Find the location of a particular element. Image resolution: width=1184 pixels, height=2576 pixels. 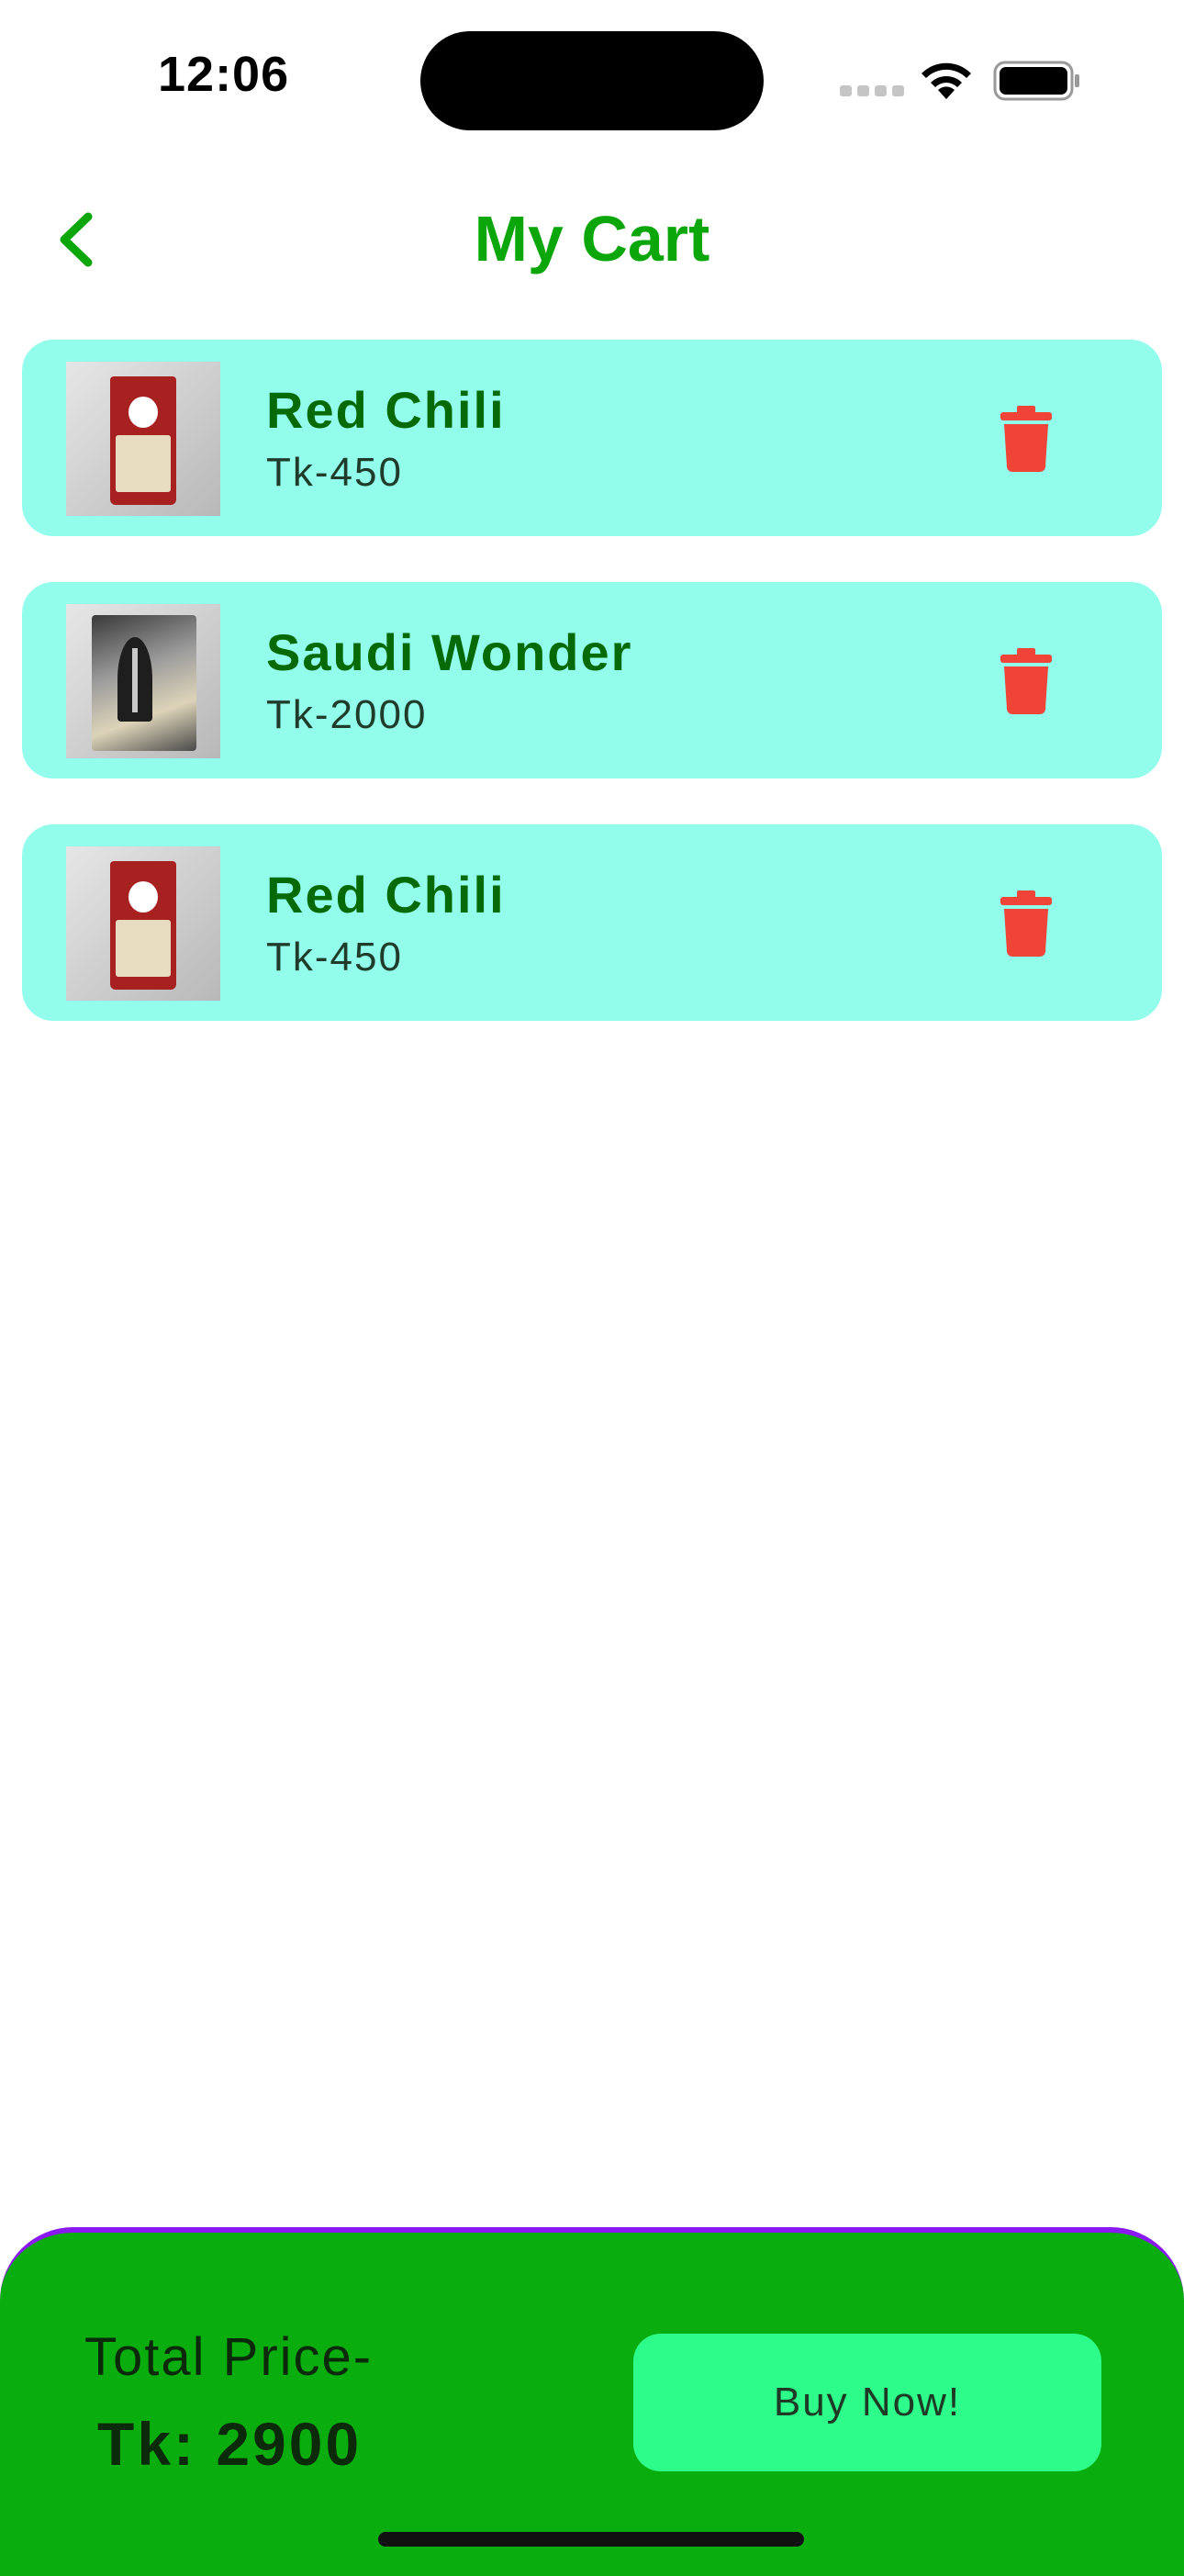

total-price-value: Tk: 2900 is located at coordinates (230, 2444).